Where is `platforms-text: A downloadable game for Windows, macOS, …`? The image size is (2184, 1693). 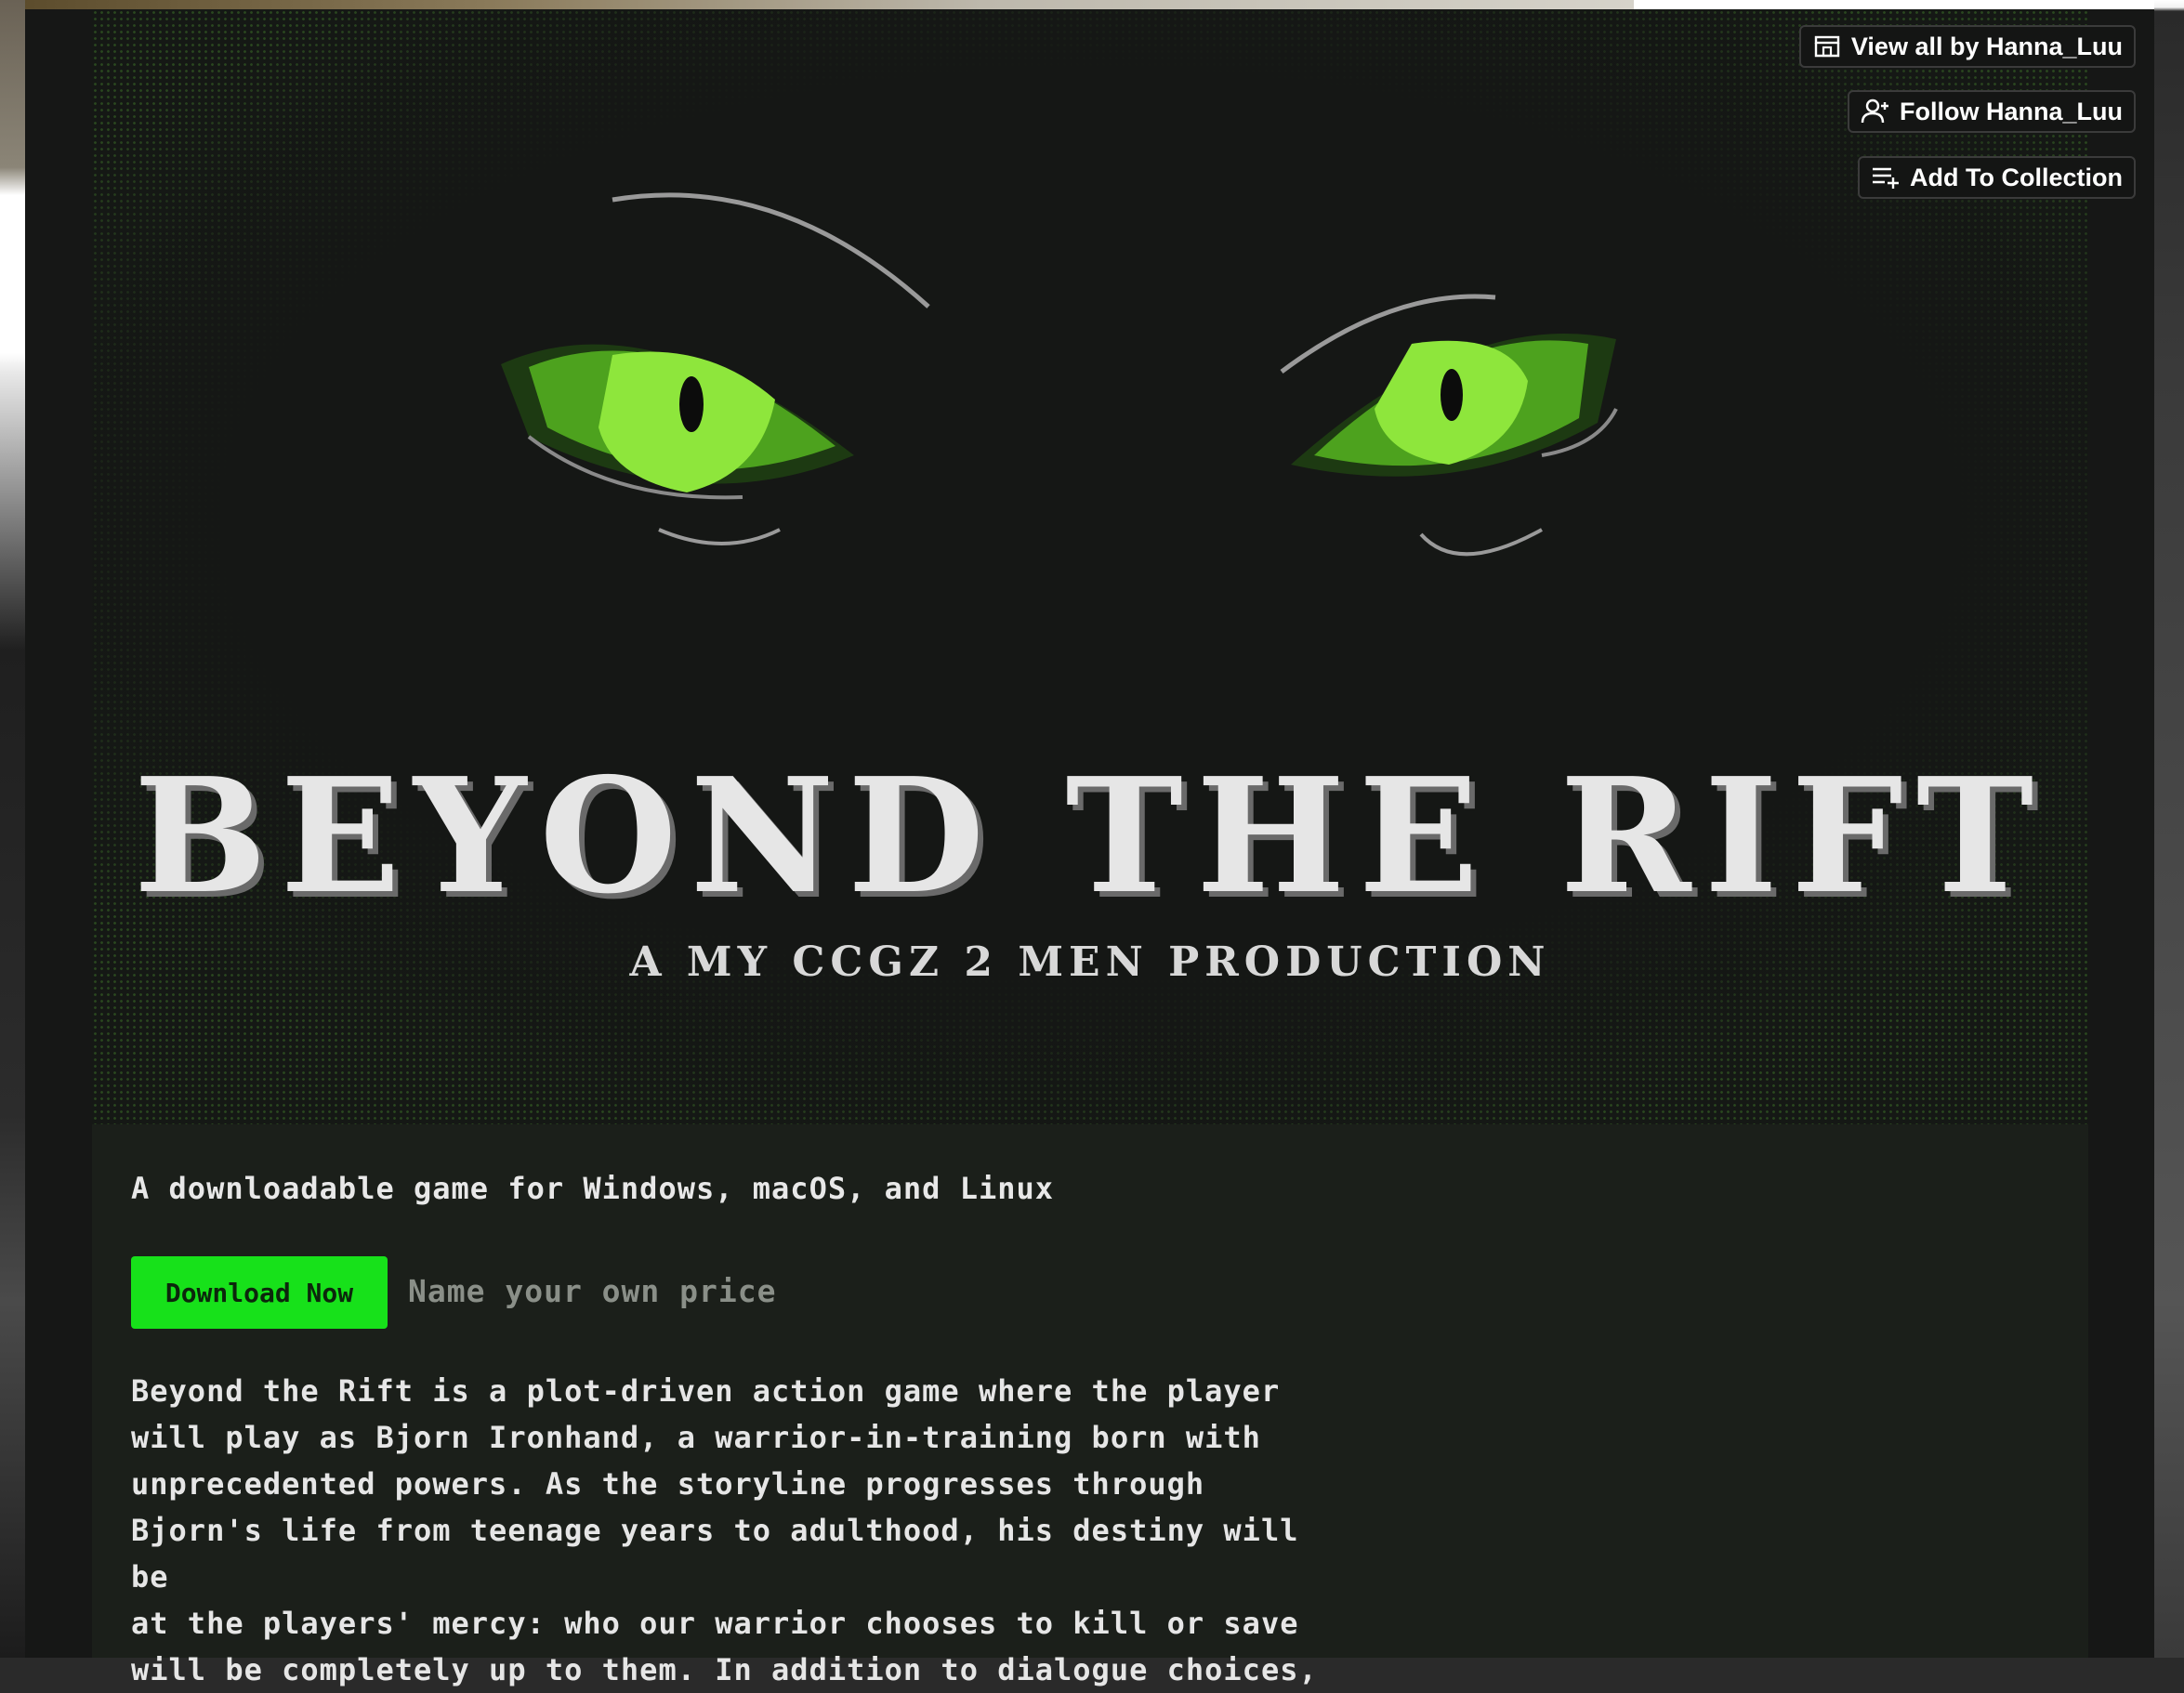
platforms-text: A downloadable game for Windows, macOS, … is located at coordinates (593, 1188).